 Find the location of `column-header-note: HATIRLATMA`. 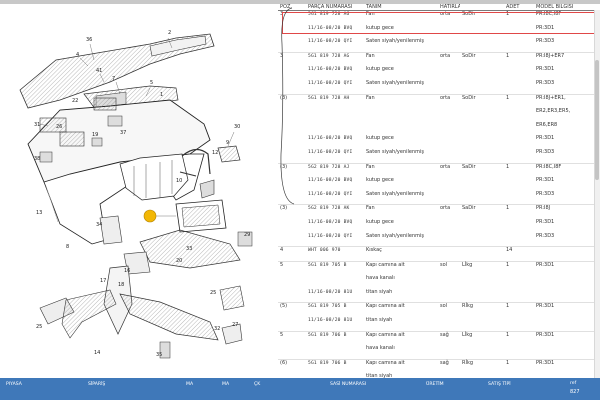

column-header-note: HATIRLATMA is located at coordinates (449, 7).